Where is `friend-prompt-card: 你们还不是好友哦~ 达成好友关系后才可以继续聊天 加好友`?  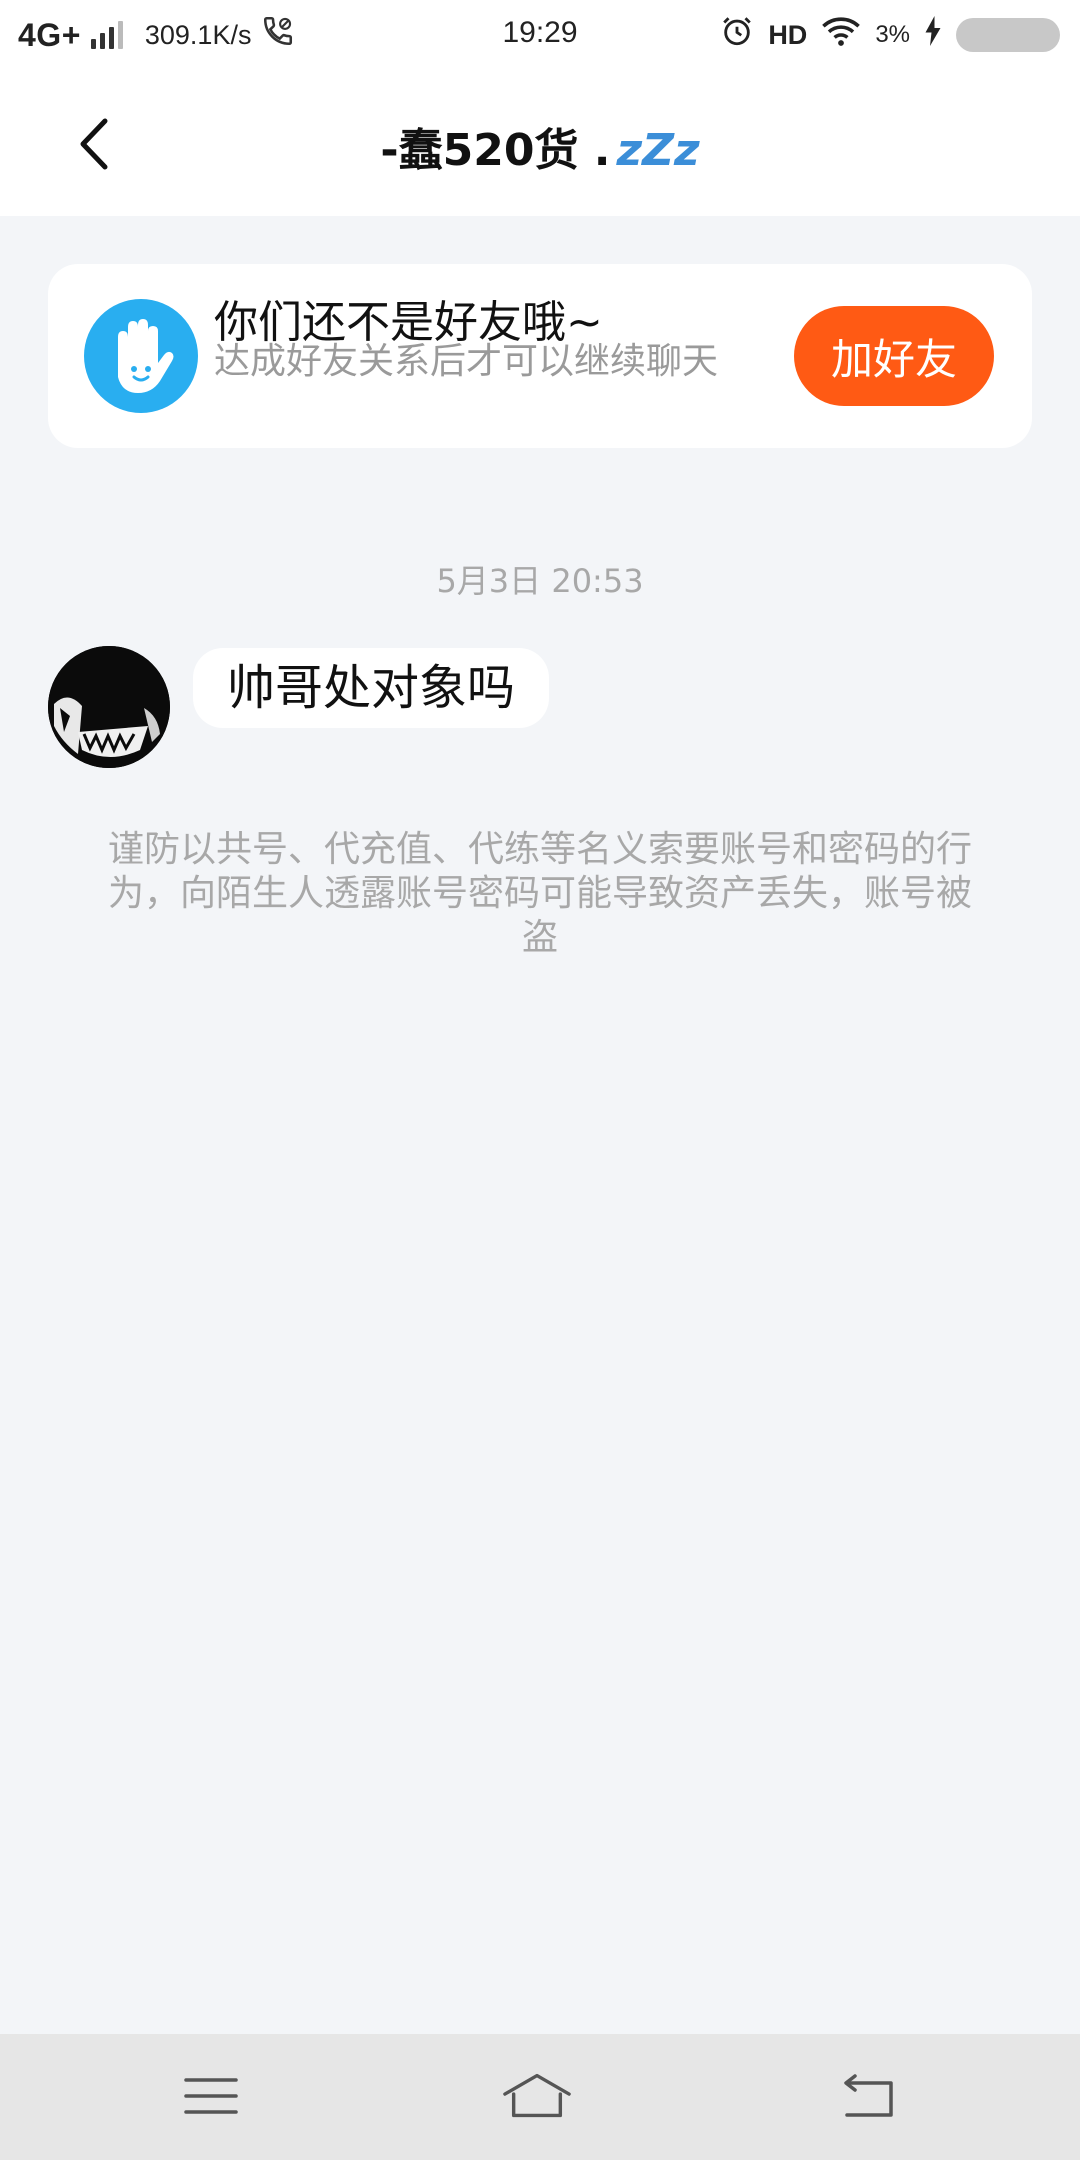 friend-prompt-card: 你们还不是好友哦~ 达成好友关系后才可以继续聊天 加好友 is located at coordinates (540, 356).